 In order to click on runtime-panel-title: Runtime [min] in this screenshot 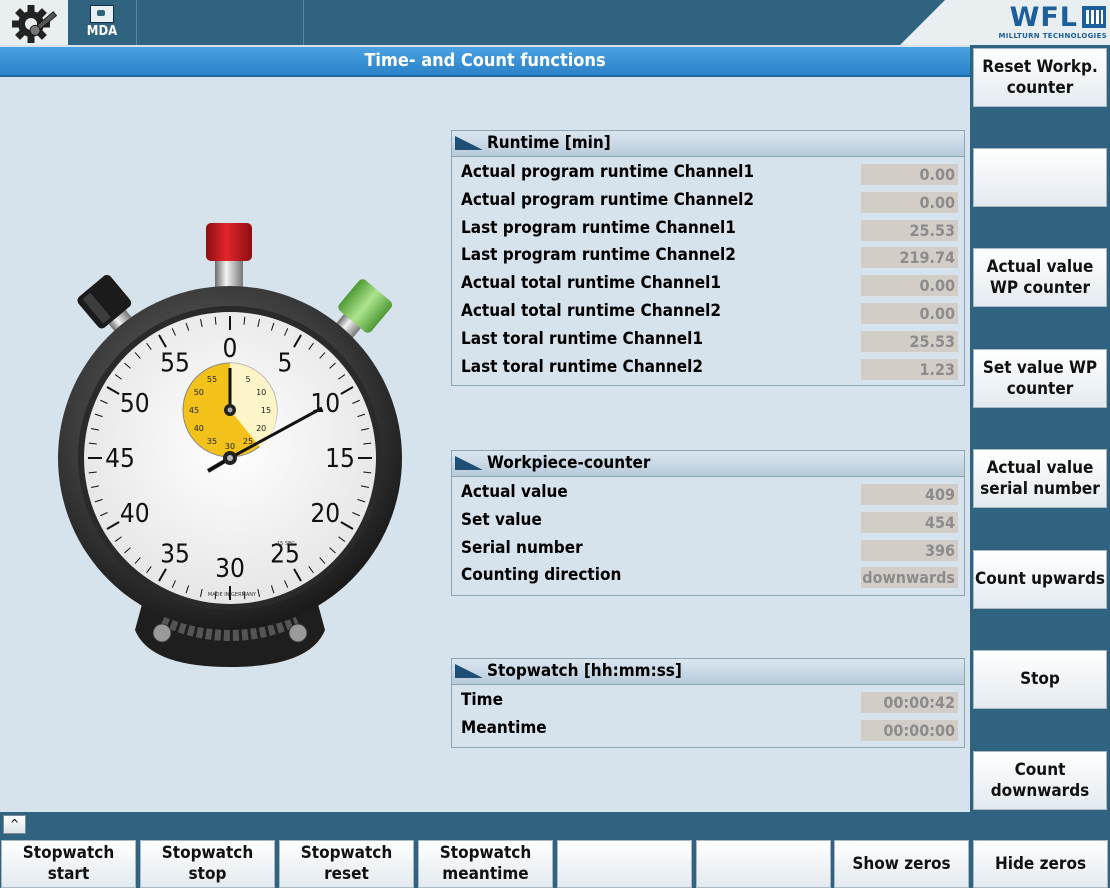, I will do `click(549, 143)`.